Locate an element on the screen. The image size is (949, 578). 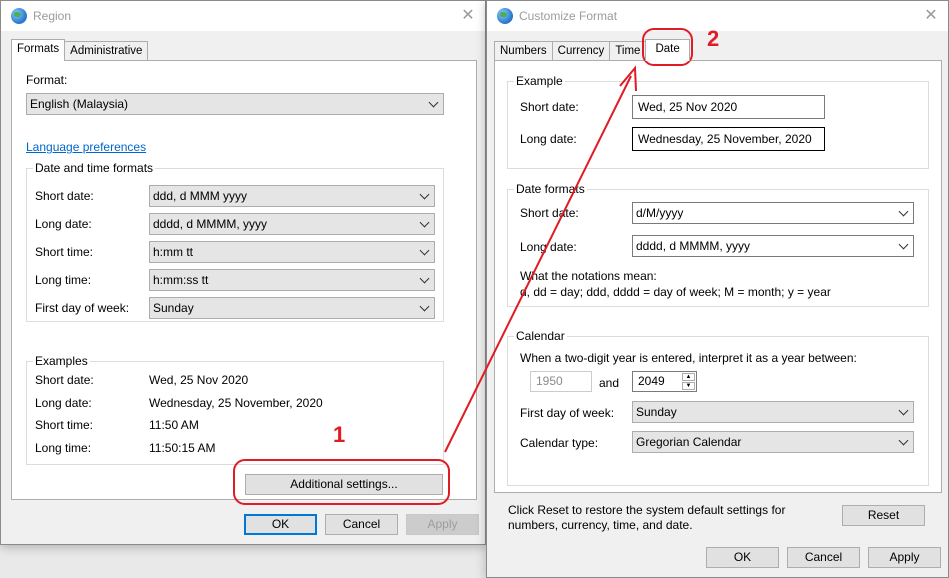
tab-formats: Formats is located at coordinates (38, 50).